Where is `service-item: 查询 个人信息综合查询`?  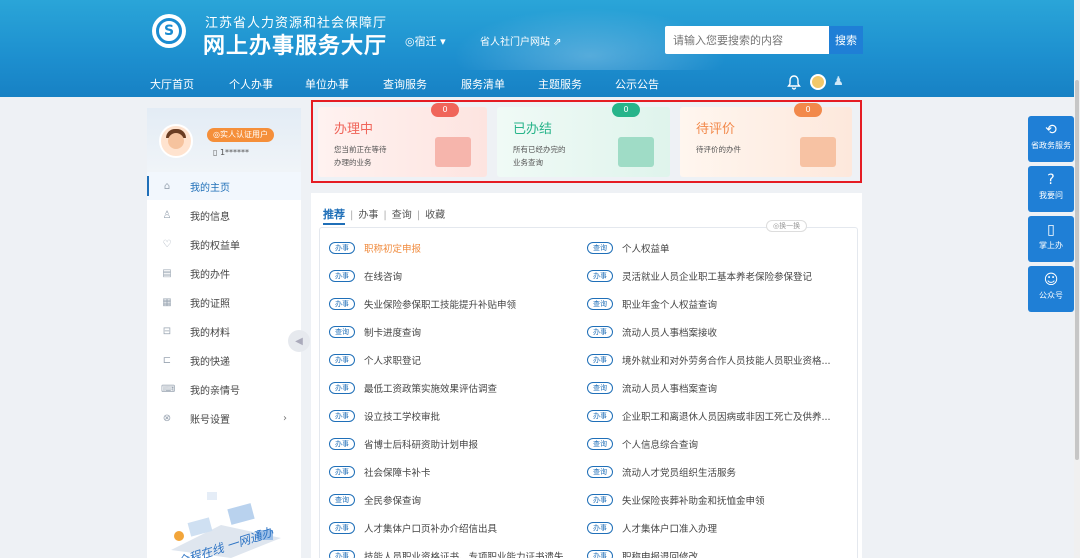 service-item: 查询 个人信息综合查询 is located at coordinates (642, 444).